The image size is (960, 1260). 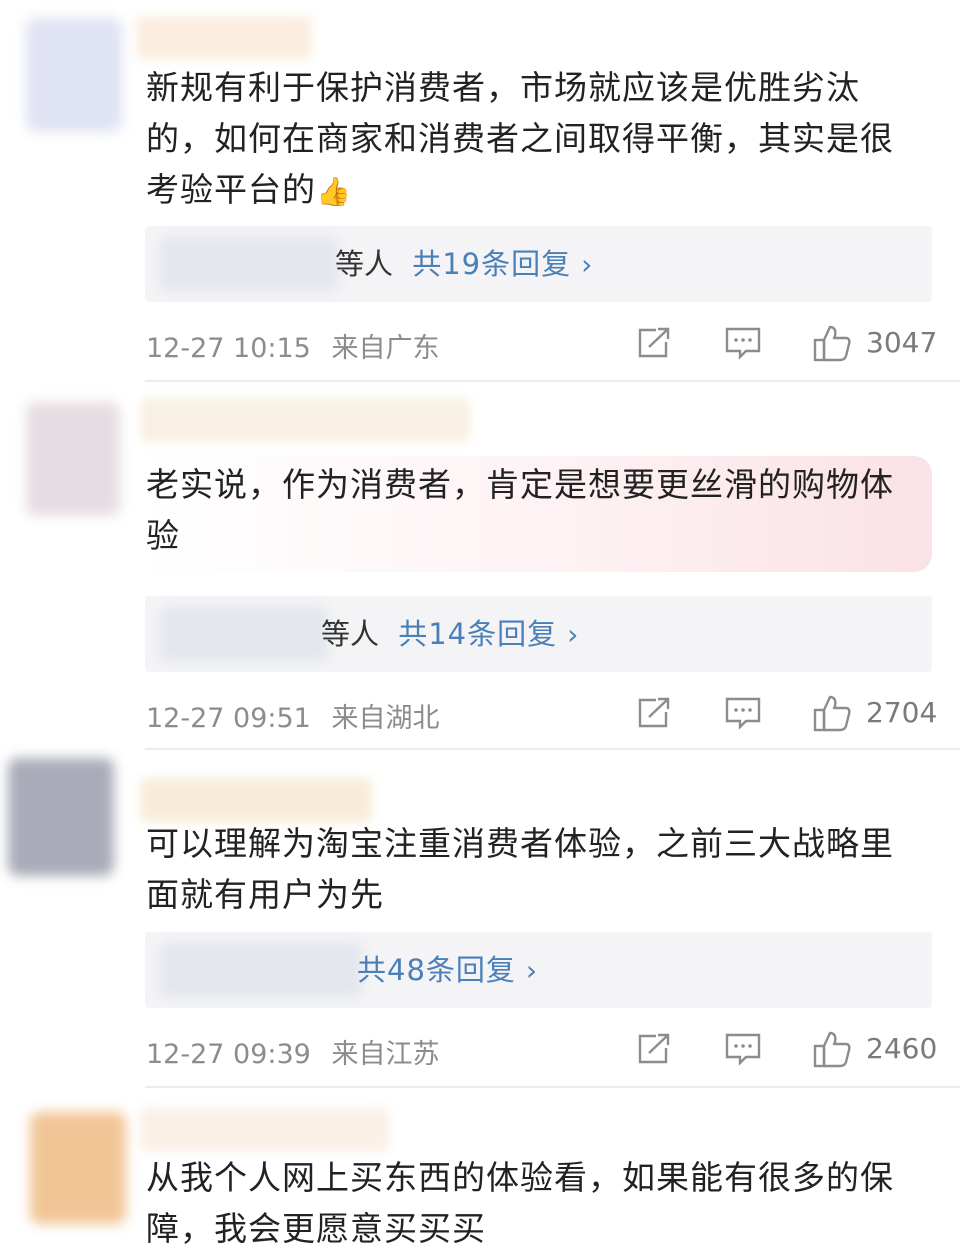 I want to click on like-count: 2704, so click(x=902, y=712).